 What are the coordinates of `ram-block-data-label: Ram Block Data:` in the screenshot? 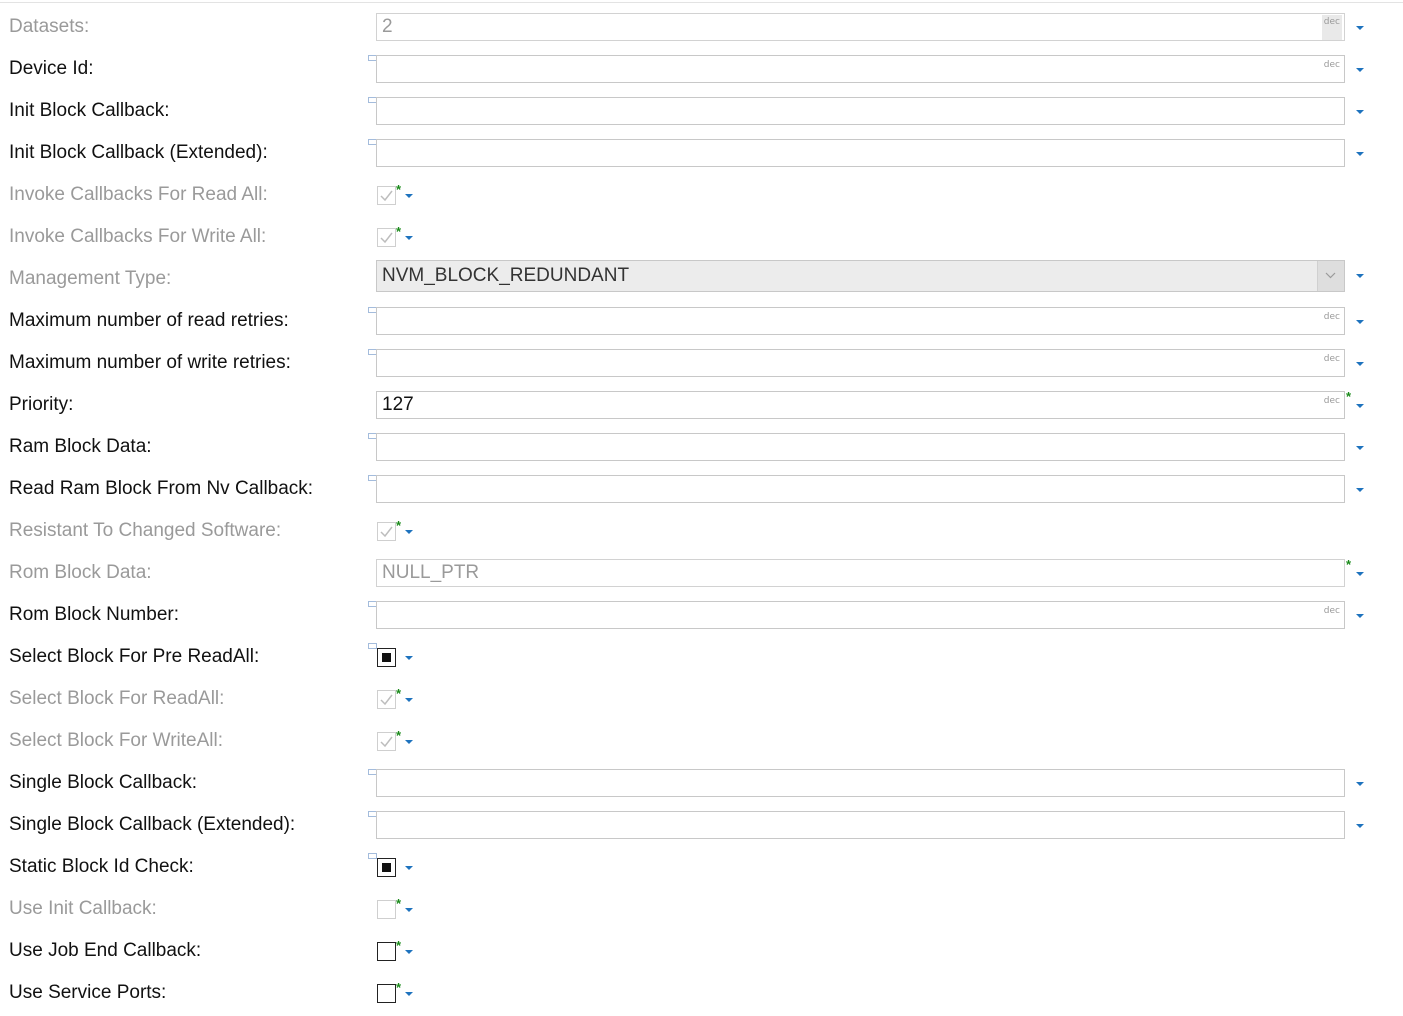 It's located at (80, 446).